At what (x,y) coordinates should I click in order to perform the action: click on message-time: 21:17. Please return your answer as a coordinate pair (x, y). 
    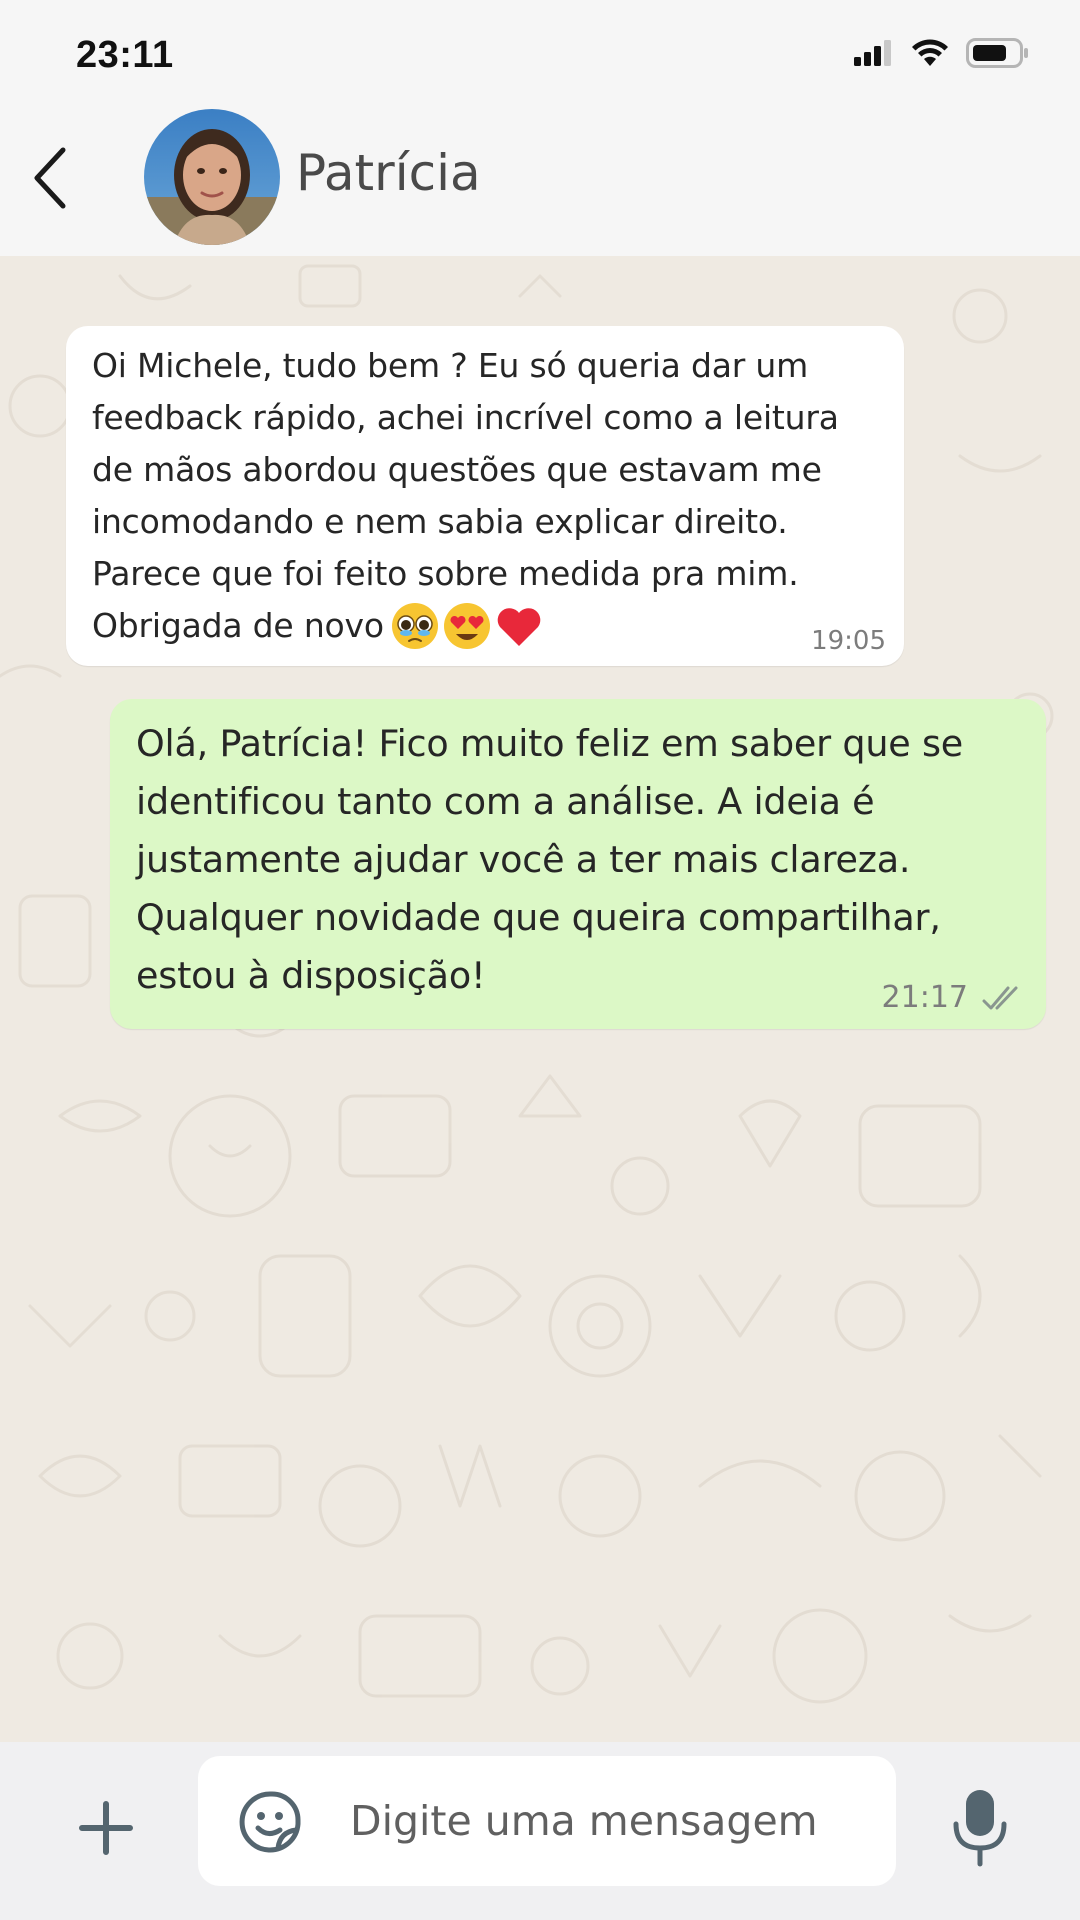
    Looking at the image, I should click on (924, 997).